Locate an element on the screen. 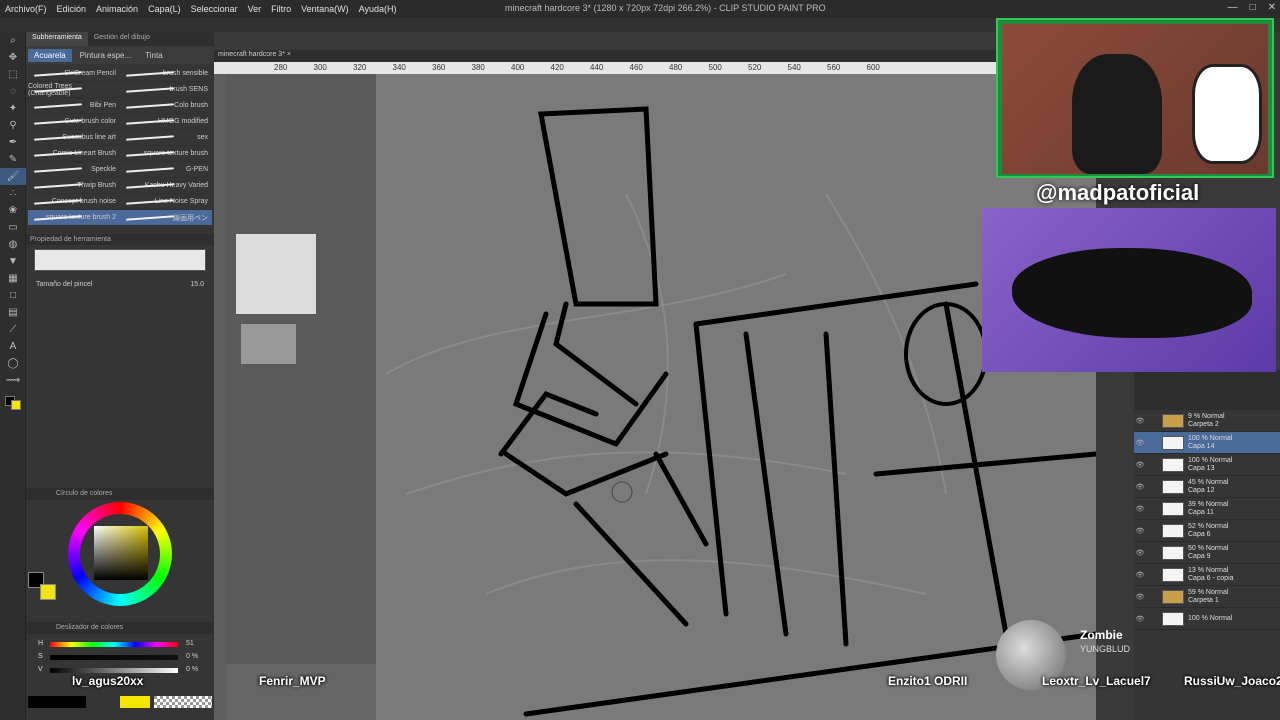 The image size is (1280, 720). menu-ventana: Ventana(W) is located at coordinates (325, 9).